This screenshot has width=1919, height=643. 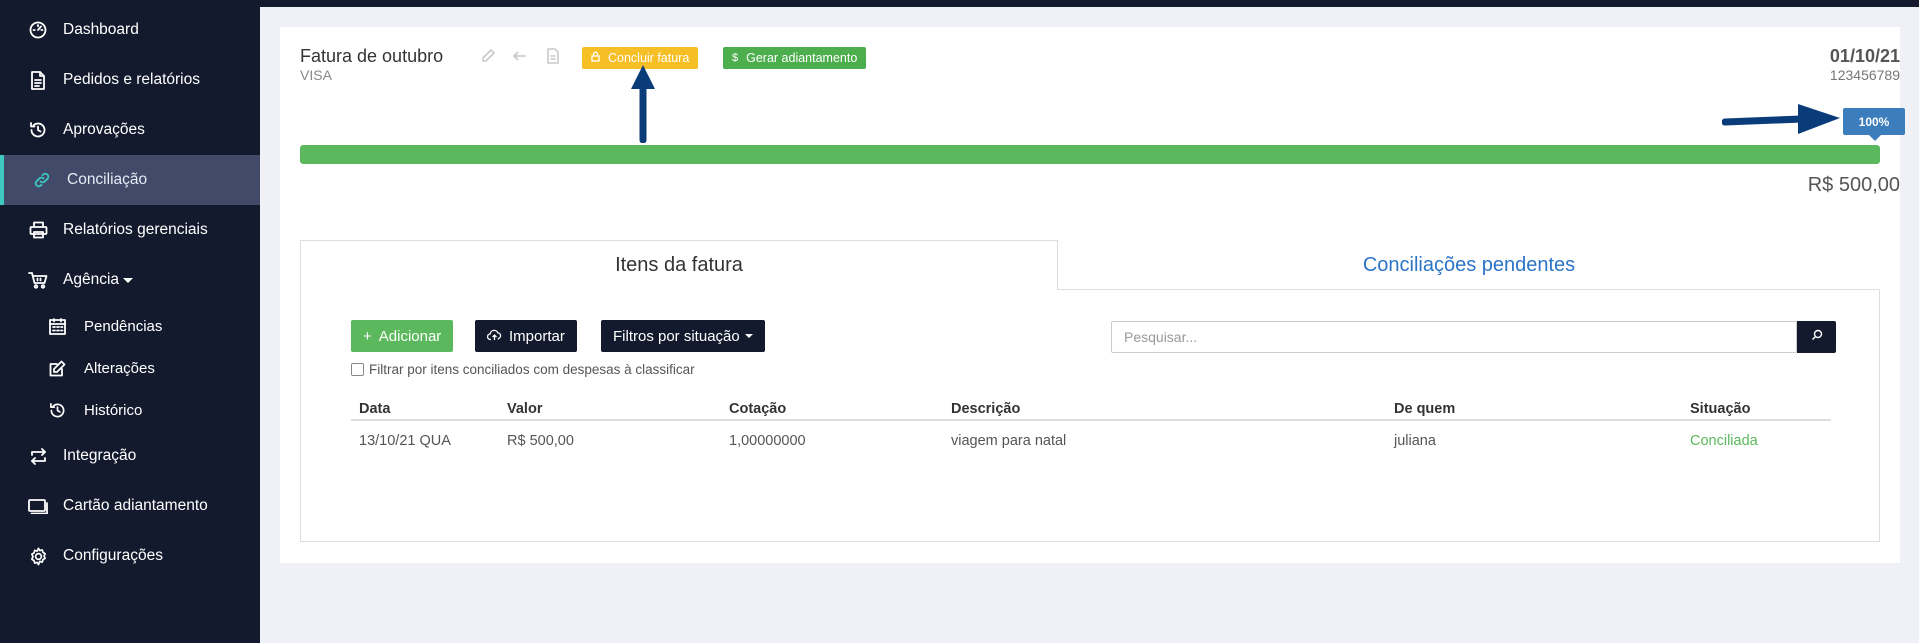 What do you see at coordinates (679, 265) in the screenshot?
I see `tab-itens-da-fatura: Itens da fatura` at bounding box center [679, 265].